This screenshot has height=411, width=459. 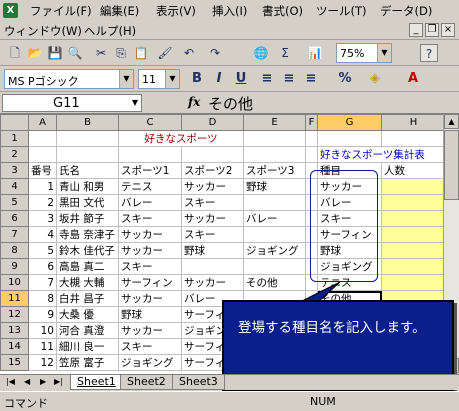 What do you see at coordinates (110, 31) in the screenshot?
I see `menu-help: ヘルプ(H)` at bounding box center [110, 31].